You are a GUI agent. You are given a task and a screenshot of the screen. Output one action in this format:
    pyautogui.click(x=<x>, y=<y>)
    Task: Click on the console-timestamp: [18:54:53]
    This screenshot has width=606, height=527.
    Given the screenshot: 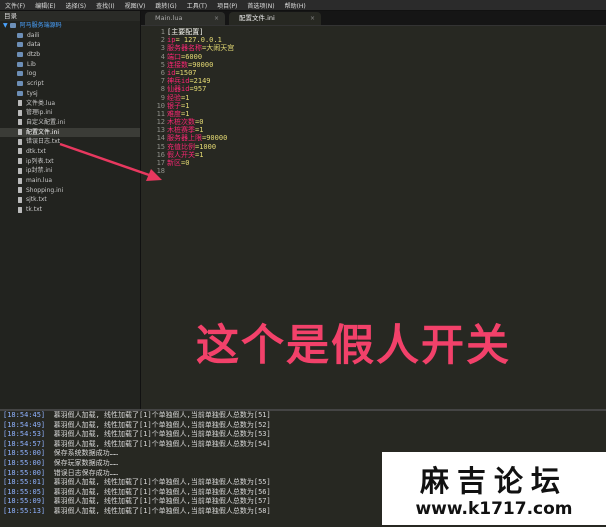 What is the action you would take?
    pyautogui.click(x=24, y=434)
    